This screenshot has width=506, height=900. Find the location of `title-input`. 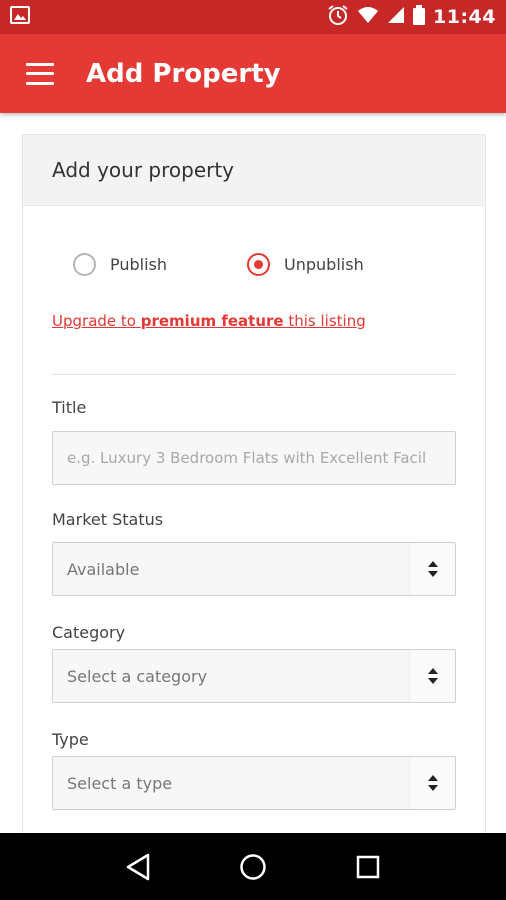

title-input is located at coordinates (254, 458).